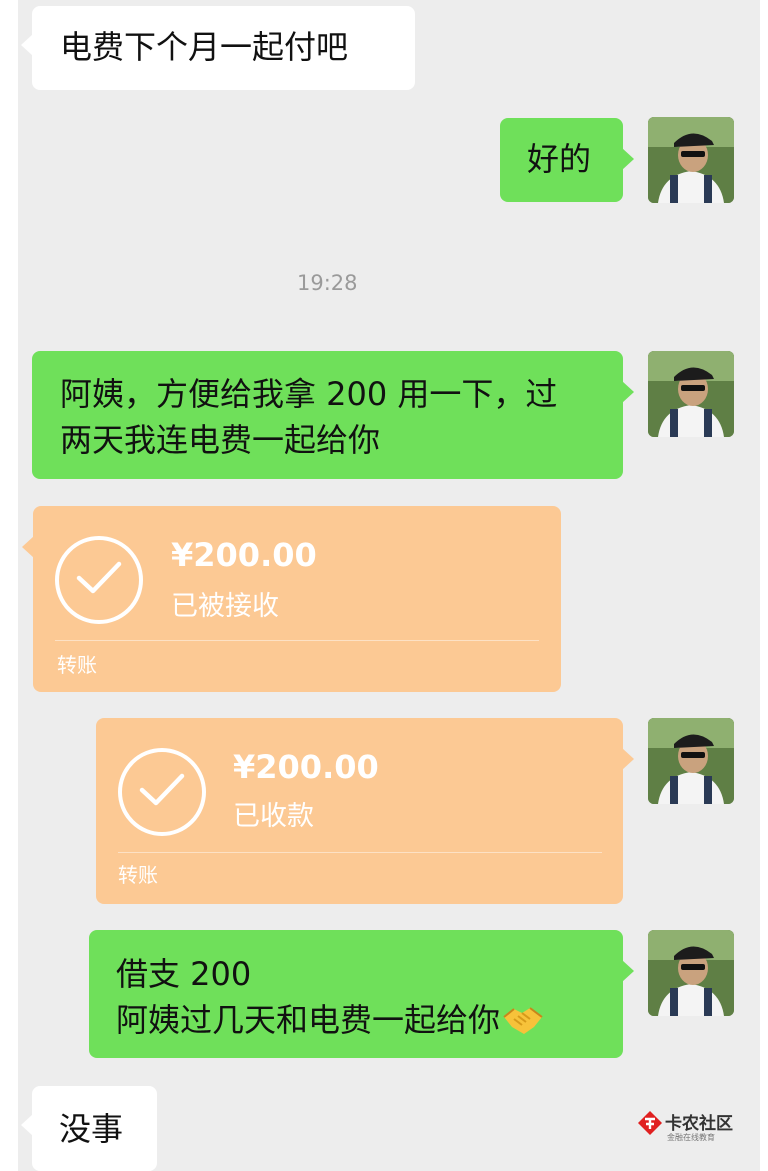 The image size is (768, 1171). I want to click on message-bubble-outgoing: 好的, so click(567, 160).